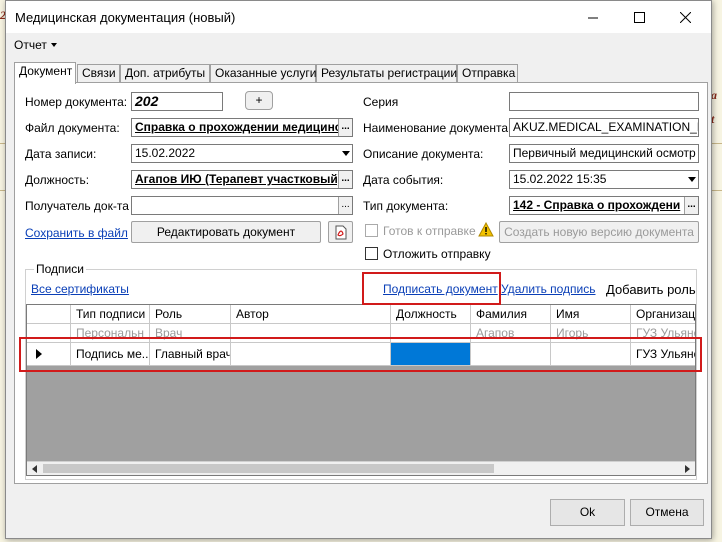 Image resolution: width=722 pixels, height=542 pixels. What do you see at coordinates (599, 232) in the screenshot?
I see `create-new-version-button: Создать новую версию документа` at bounding box center [599, 232].